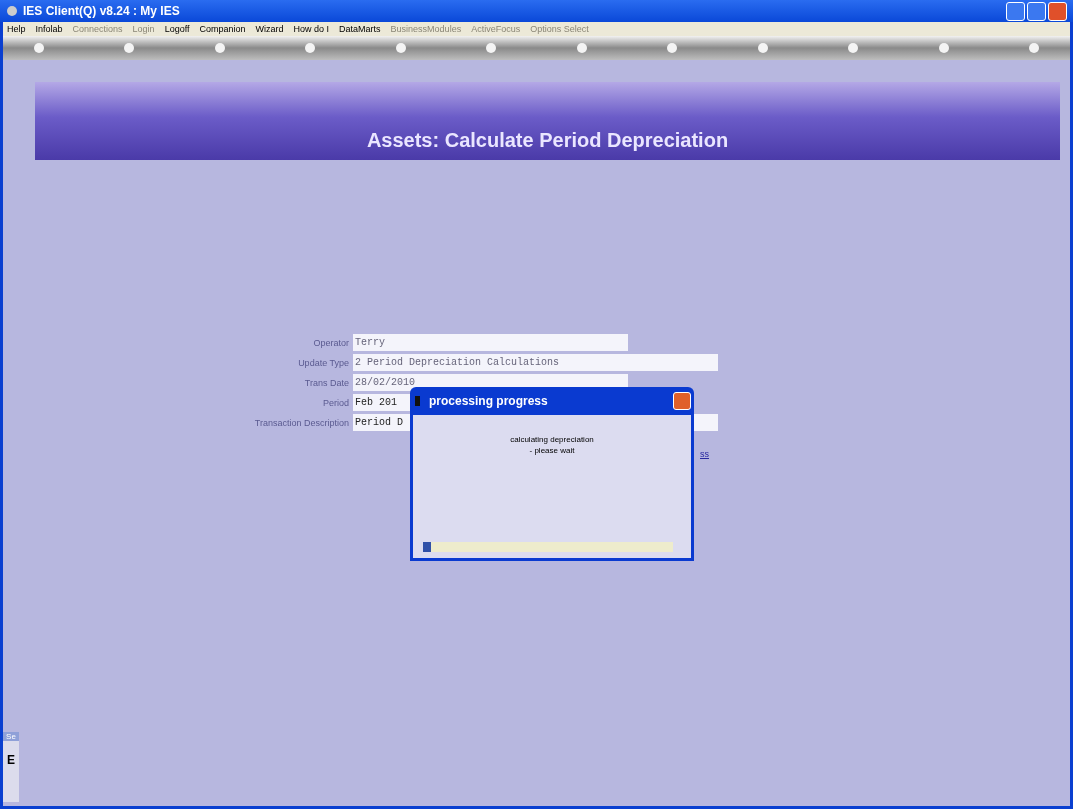 This screenshot has height=809, width=1073. What do you see at coordinates (301, 422) in the screenshot?
I see `field-label: Transaction Description` at bounding box center [301, 422].